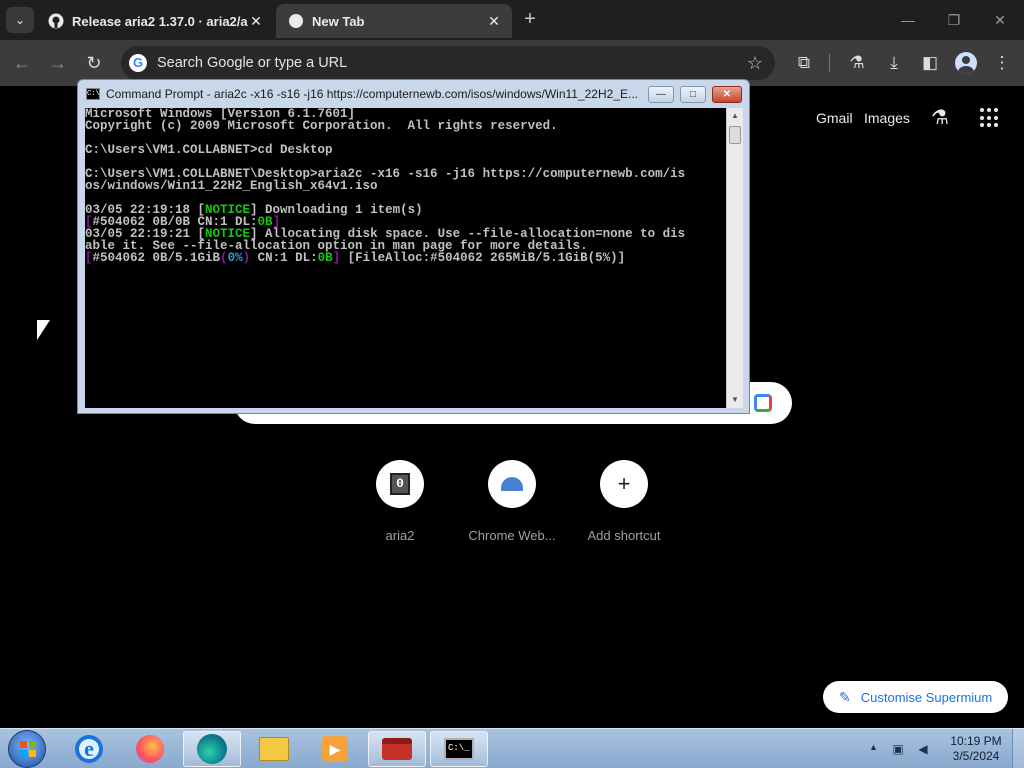 The image size is (1024, 768). I want to click on chevron-down-icon: ⌄, so click(20, 20).